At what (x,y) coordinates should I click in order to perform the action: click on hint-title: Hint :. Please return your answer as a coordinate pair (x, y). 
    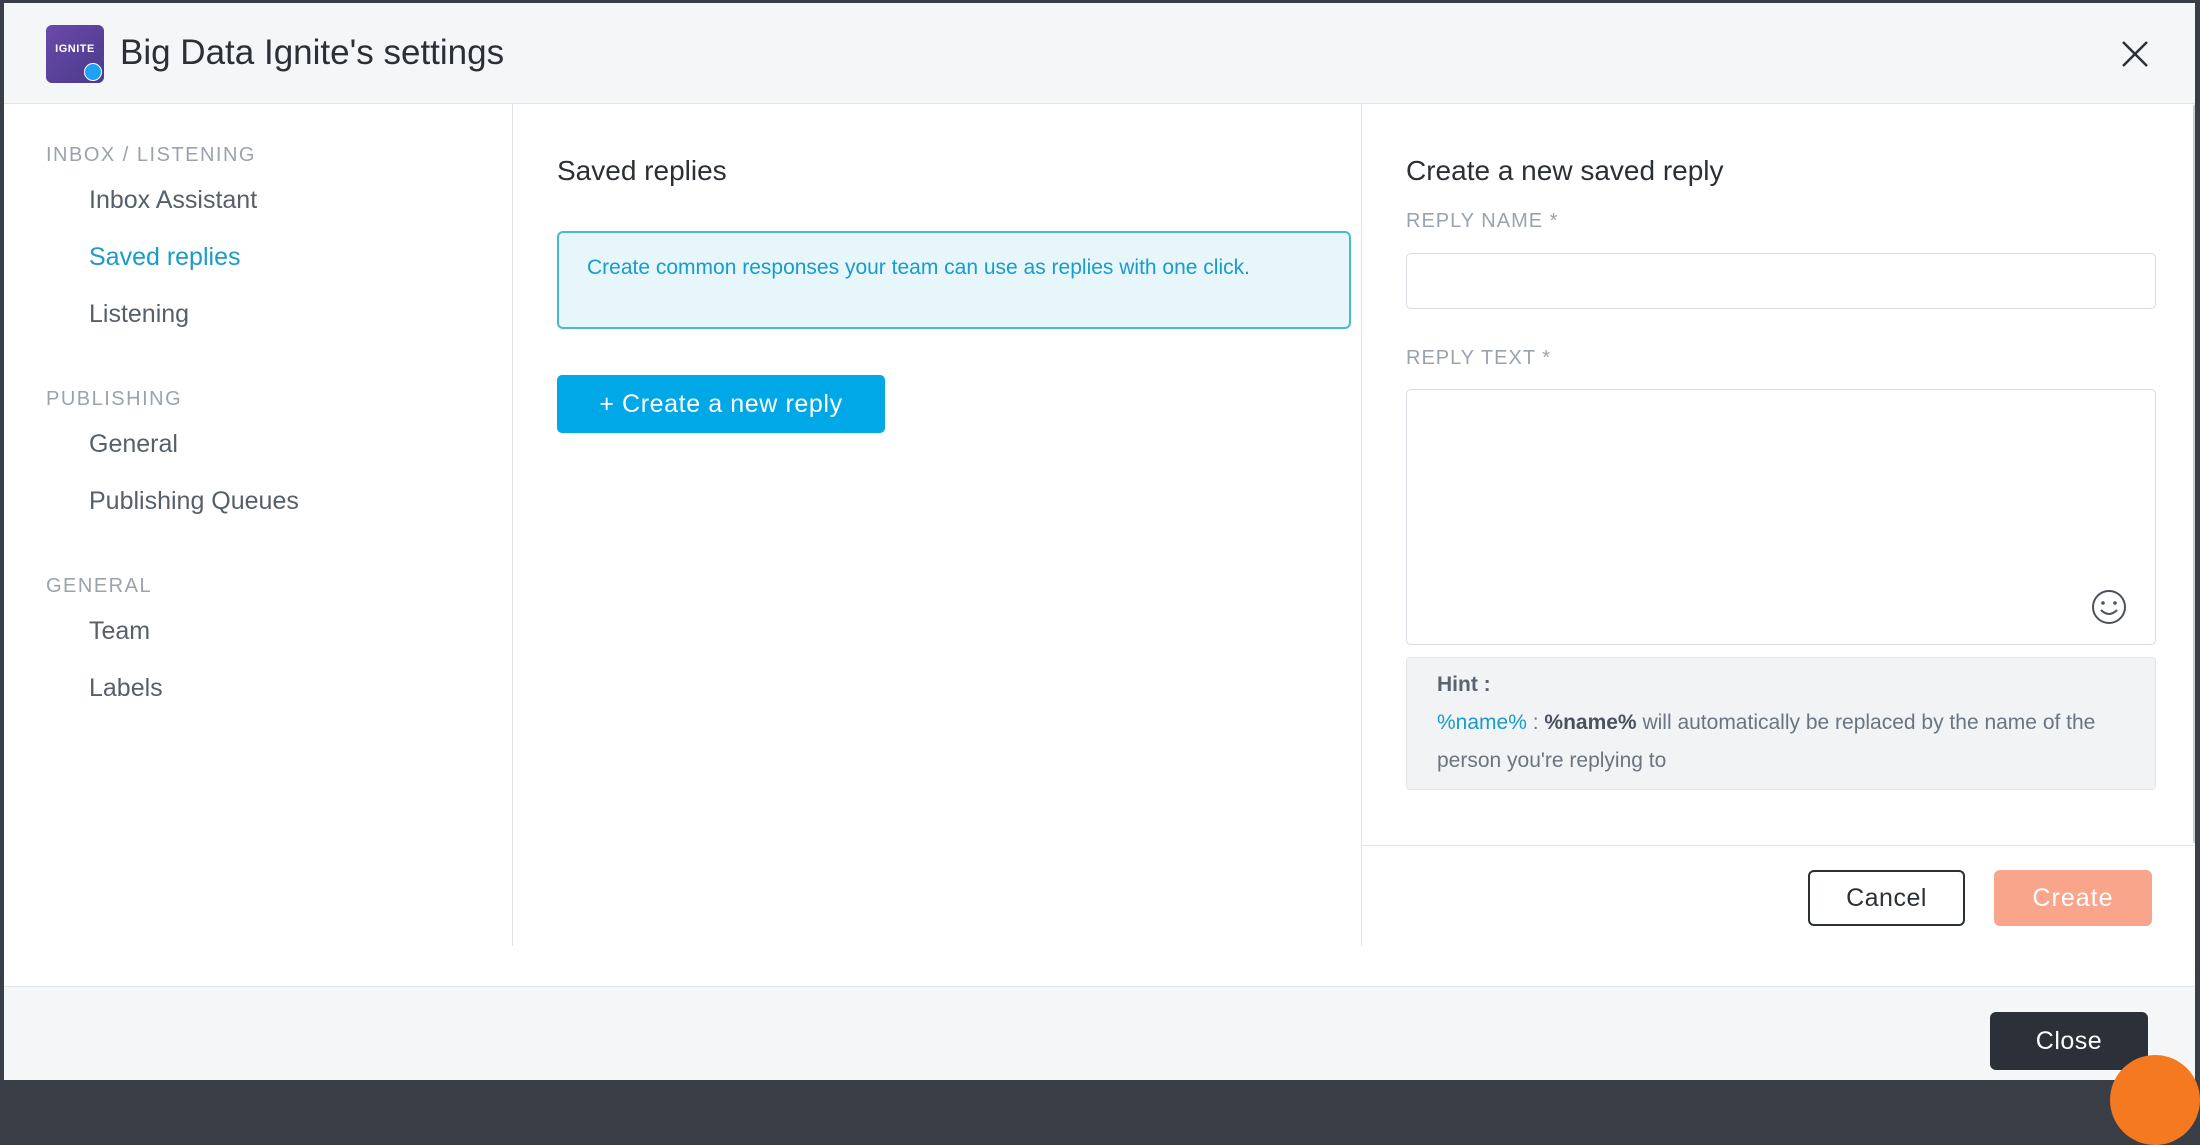
    Looking at the image, I should click on (1464, 684).